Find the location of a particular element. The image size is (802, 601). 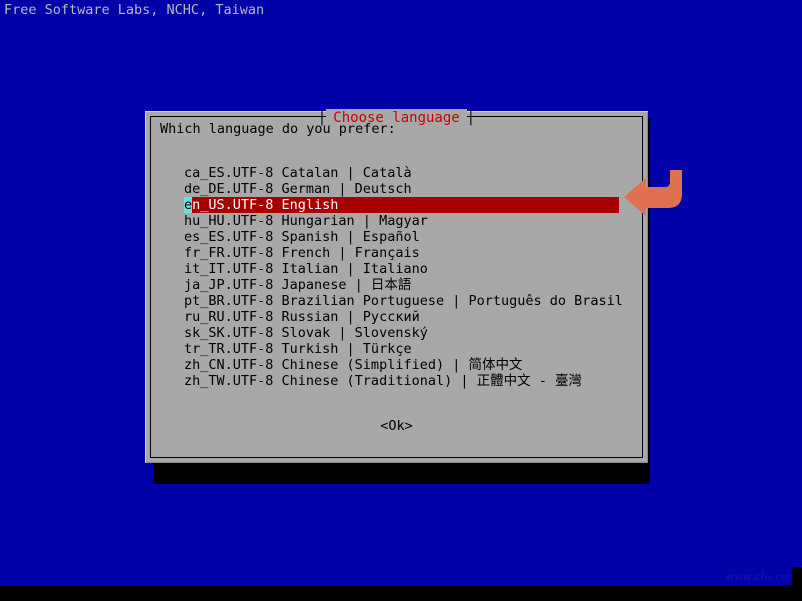

language-row-sk_SK.UTF-8: sk_SK.UTF-8 Slovak | Slovenský is located at coordinates (396, 333).